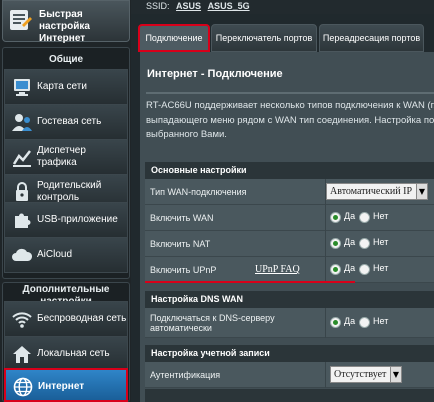 This screenshot has width=434, height=402. I want to click on tab-port-switch: Переключатель портов, so click(264, 38).